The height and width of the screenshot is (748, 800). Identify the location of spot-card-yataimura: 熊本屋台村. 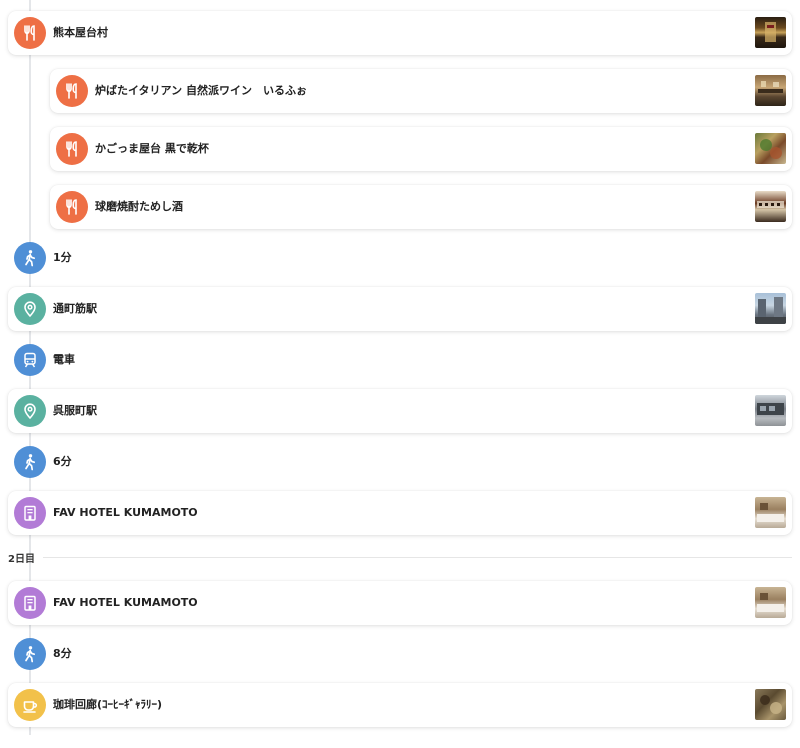
(400, 33).